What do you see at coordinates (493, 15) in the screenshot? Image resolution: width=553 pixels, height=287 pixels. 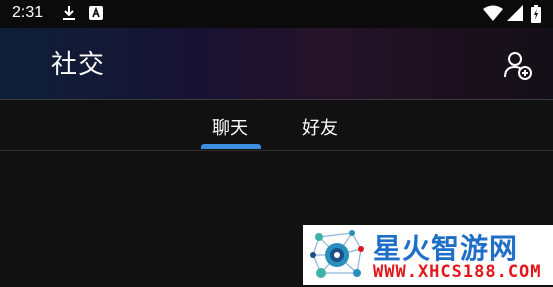 I see `wifi-icon` at bounding box center [493, 15].